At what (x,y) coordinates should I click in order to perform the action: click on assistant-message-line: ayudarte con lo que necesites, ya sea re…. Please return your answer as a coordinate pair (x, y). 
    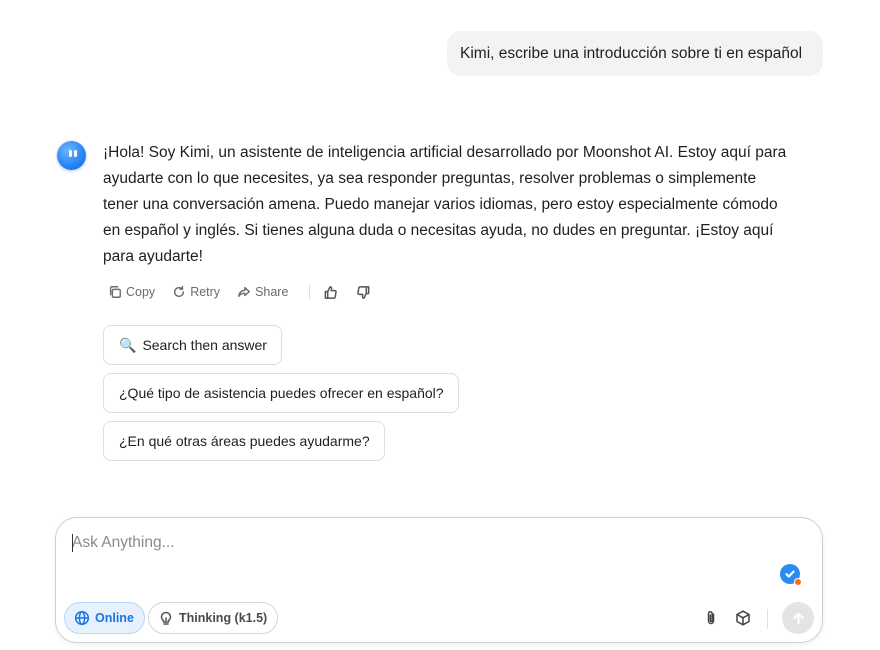
    Looking at the image, I should click on (430, 178).